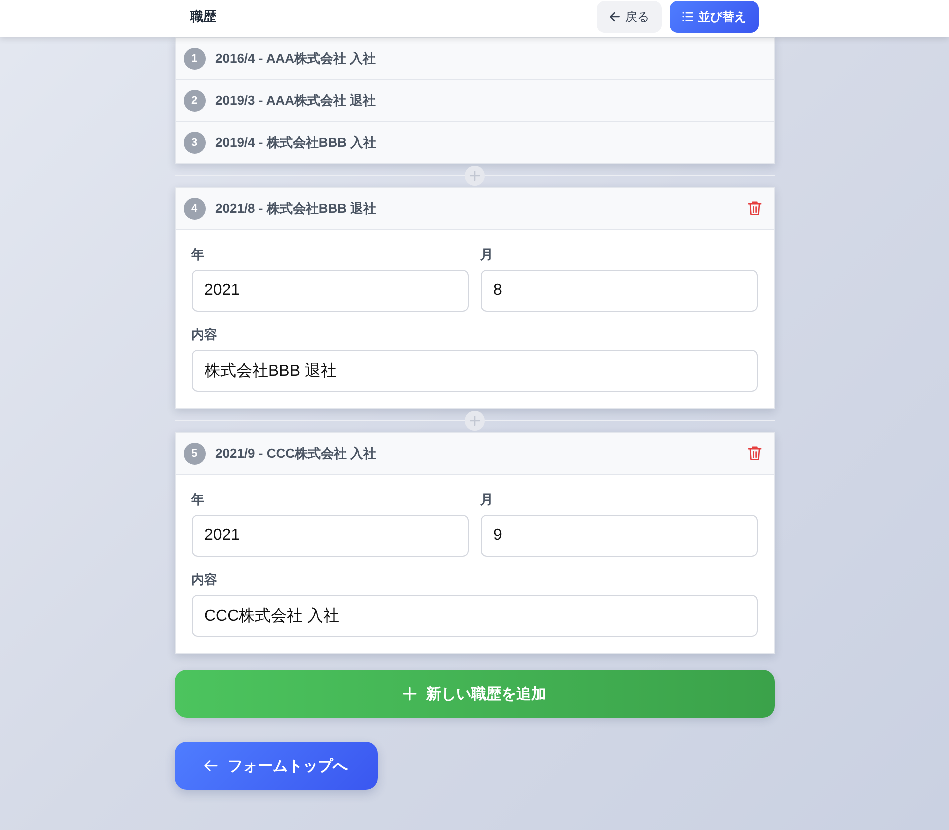 The width and height of the screenshot is (949, 830). Describe the element at coordinates (297, 209) in the screenshot. I see `entry-title: 2021/8 - 株式会社BBB 退社` at that location.